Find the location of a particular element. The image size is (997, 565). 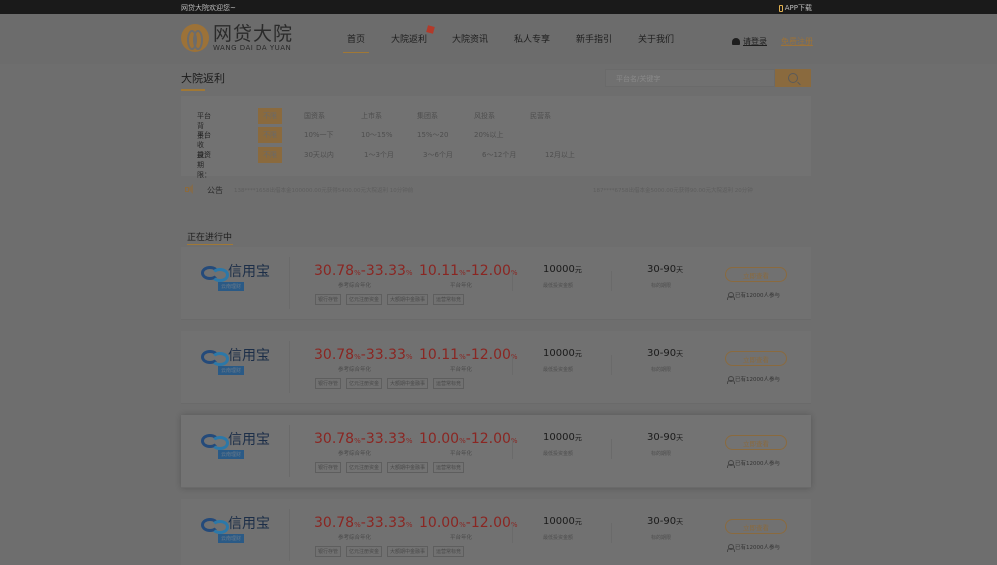

filter-option: 集团系 is located at coordinates (427, 116).